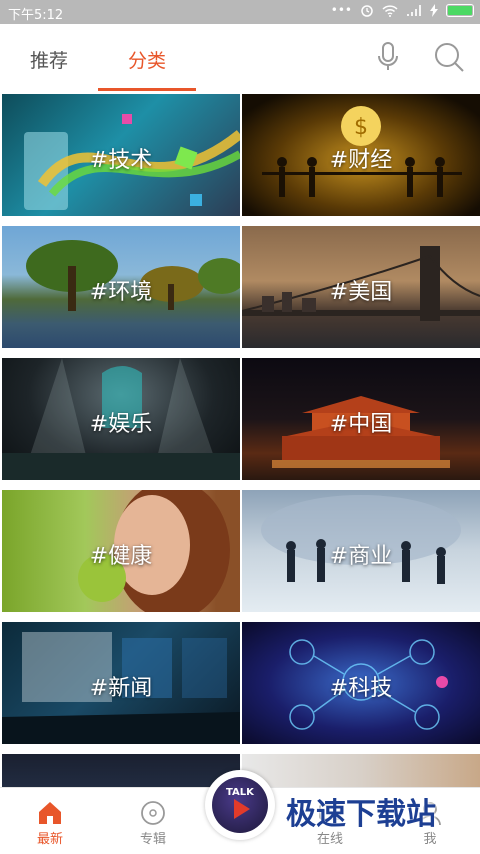 The image size is (480, 854). What do you see at coordinates (434, 10) in the screenshot?
I see `charging-icon` at bounding box center [434, 10].